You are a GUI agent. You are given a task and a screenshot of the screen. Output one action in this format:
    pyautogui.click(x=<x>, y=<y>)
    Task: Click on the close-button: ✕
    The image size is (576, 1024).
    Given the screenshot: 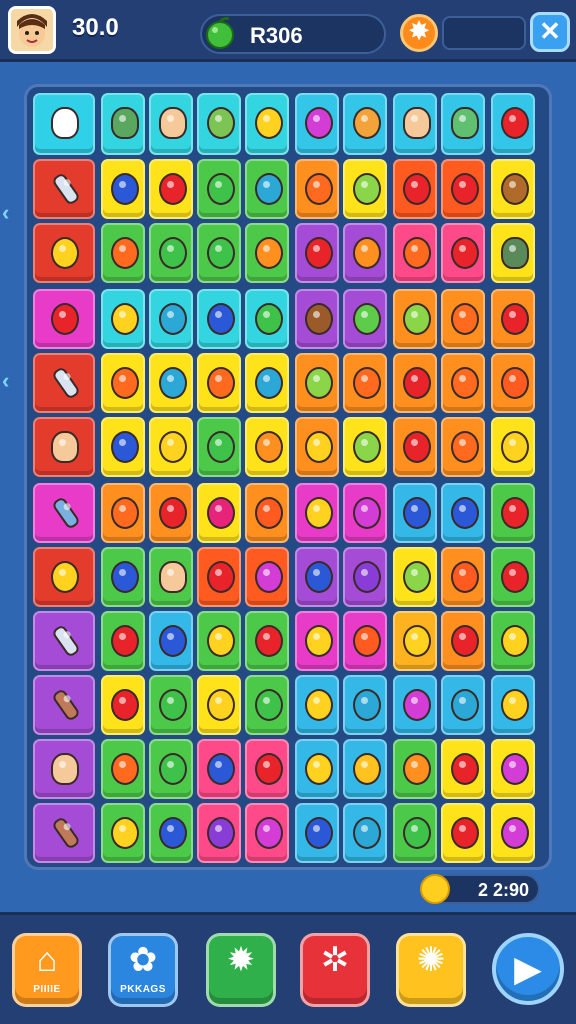 What is the action you would take?
    pyautogui.click(x=550, y=32)
    